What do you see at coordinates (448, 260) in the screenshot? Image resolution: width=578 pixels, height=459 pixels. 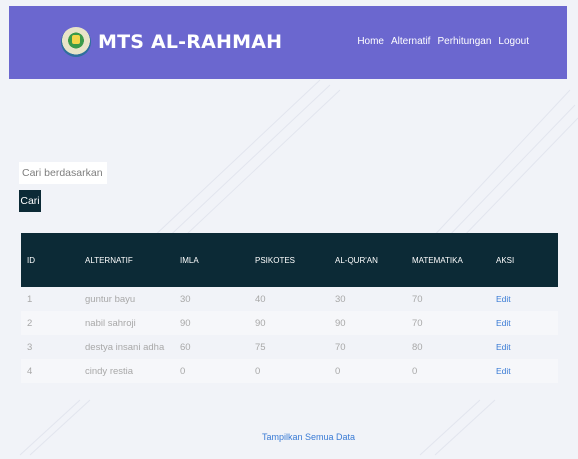 I see `header-matematika: MATEMATIKA` at bounding box center [448, 260].